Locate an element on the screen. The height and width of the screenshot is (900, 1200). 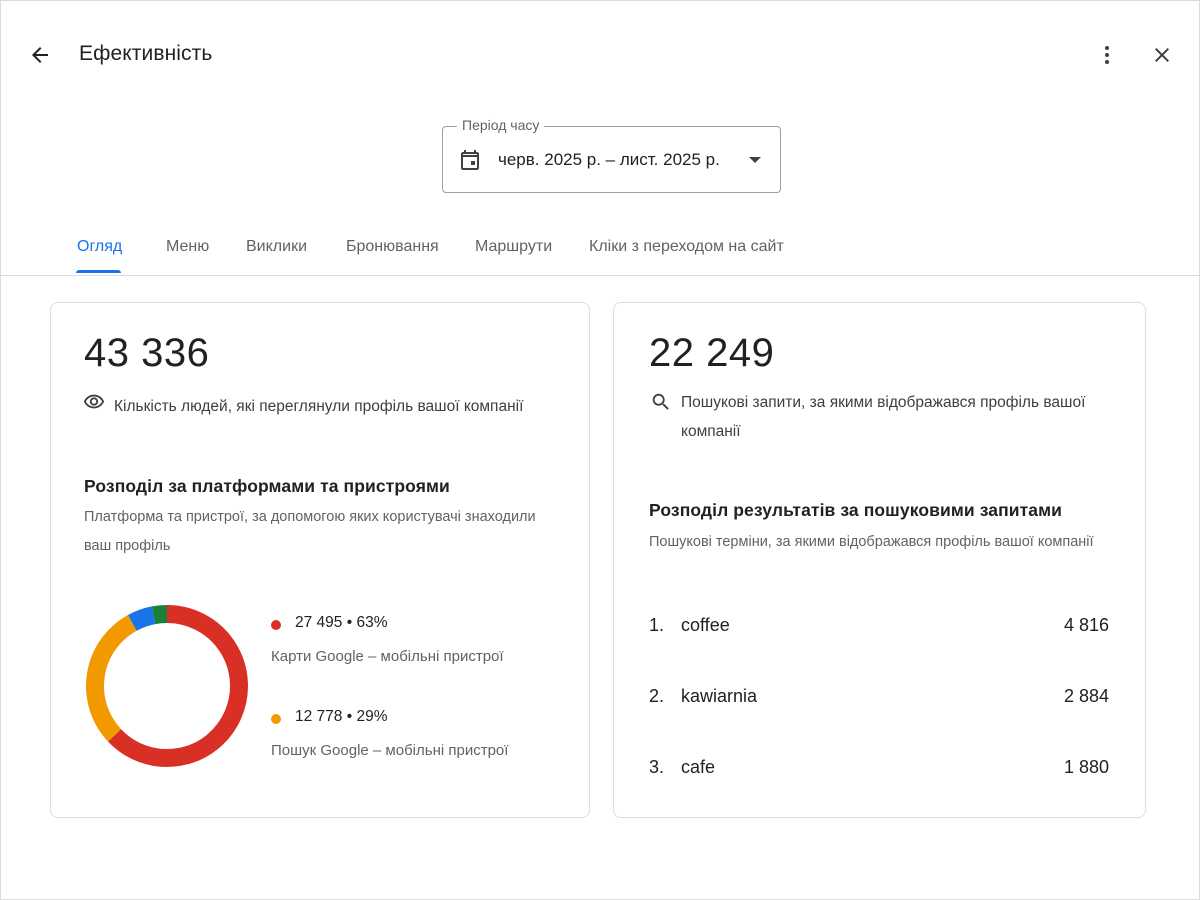
term-text: kawiarnia is located at coordinates (719, 696).